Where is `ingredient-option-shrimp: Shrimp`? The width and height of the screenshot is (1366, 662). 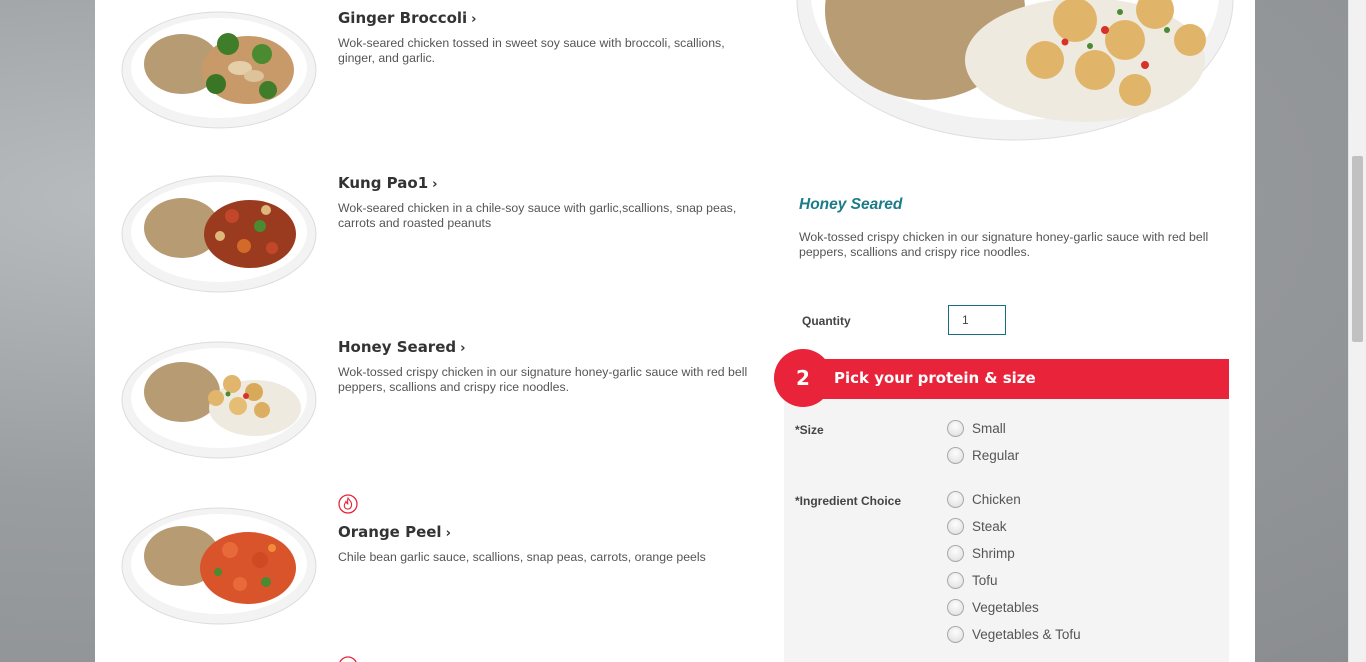 ingredient-option-shrimp: Shrimp is located at coordinates (981, 553).